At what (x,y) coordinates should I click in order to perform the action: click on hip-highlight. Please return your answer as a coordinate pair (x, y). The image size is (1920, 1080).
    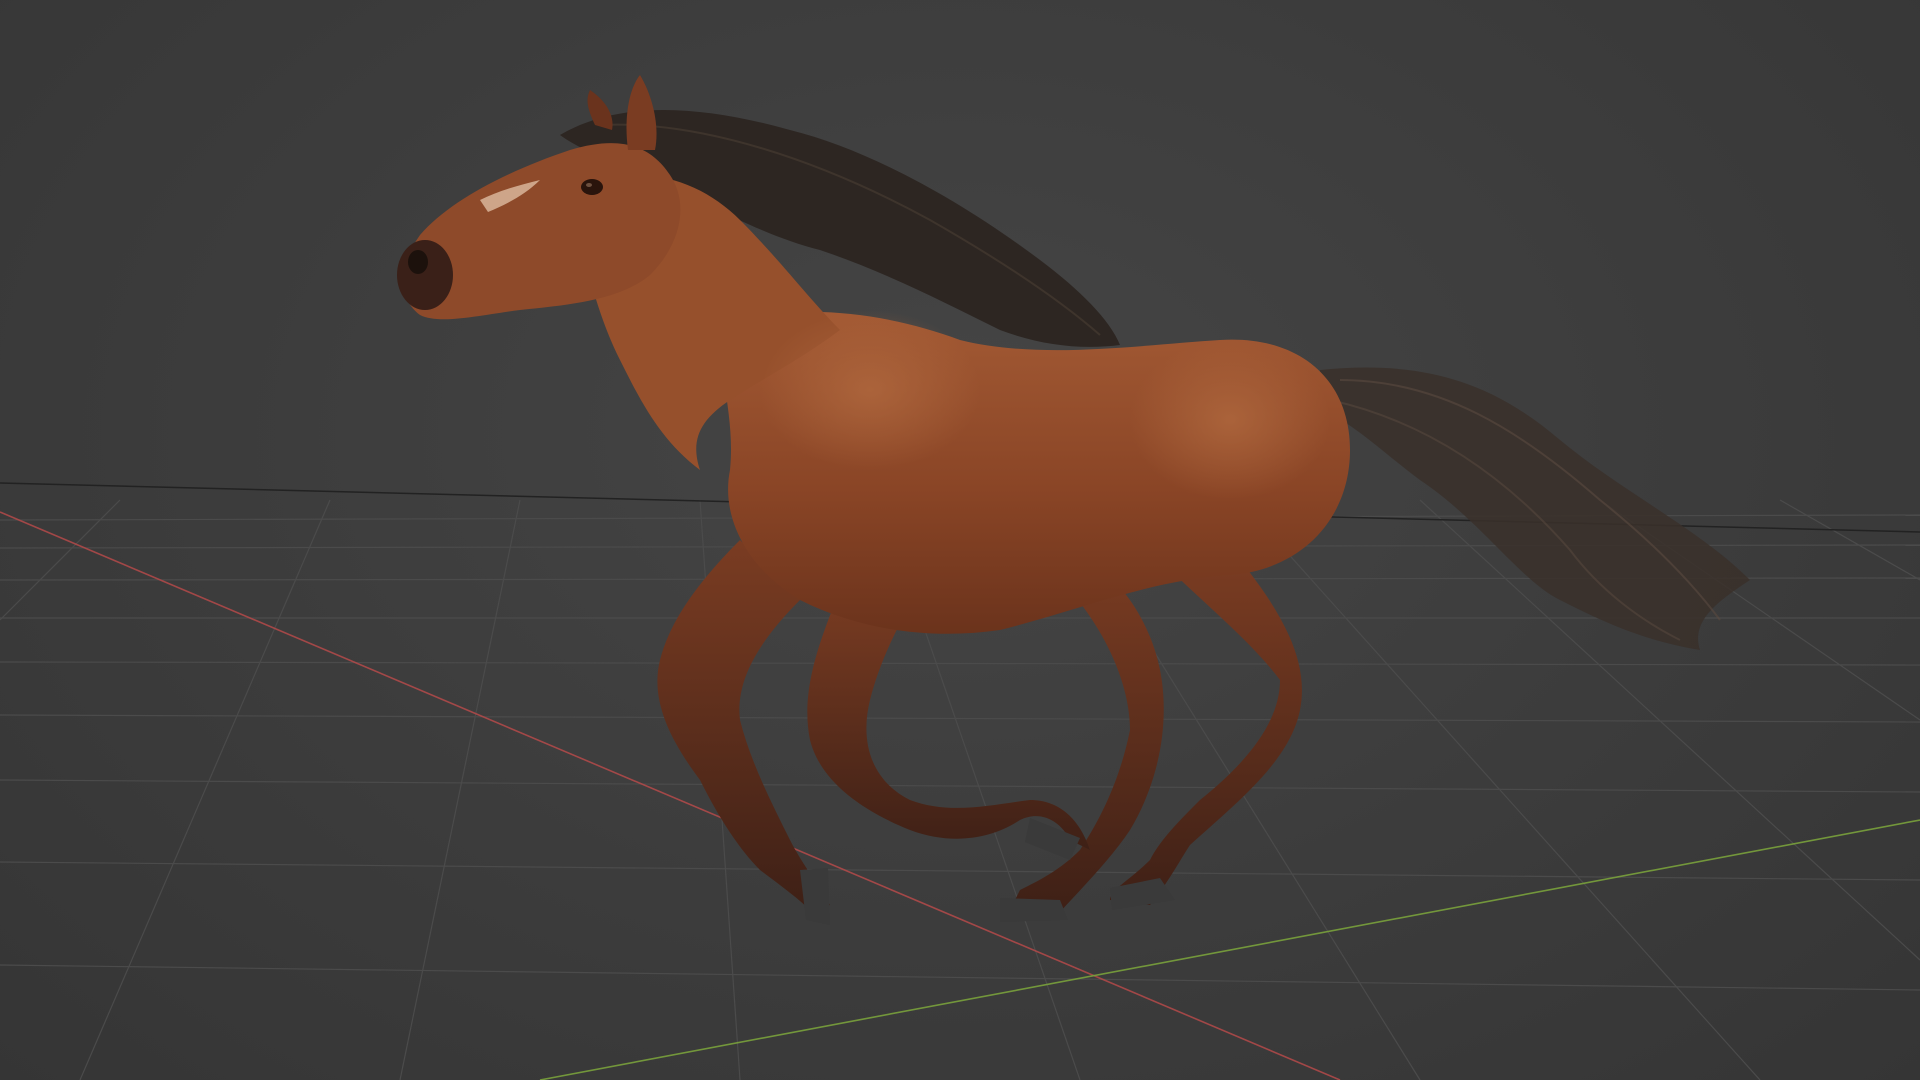
    Looking at the image, I should click on (1230, 420).